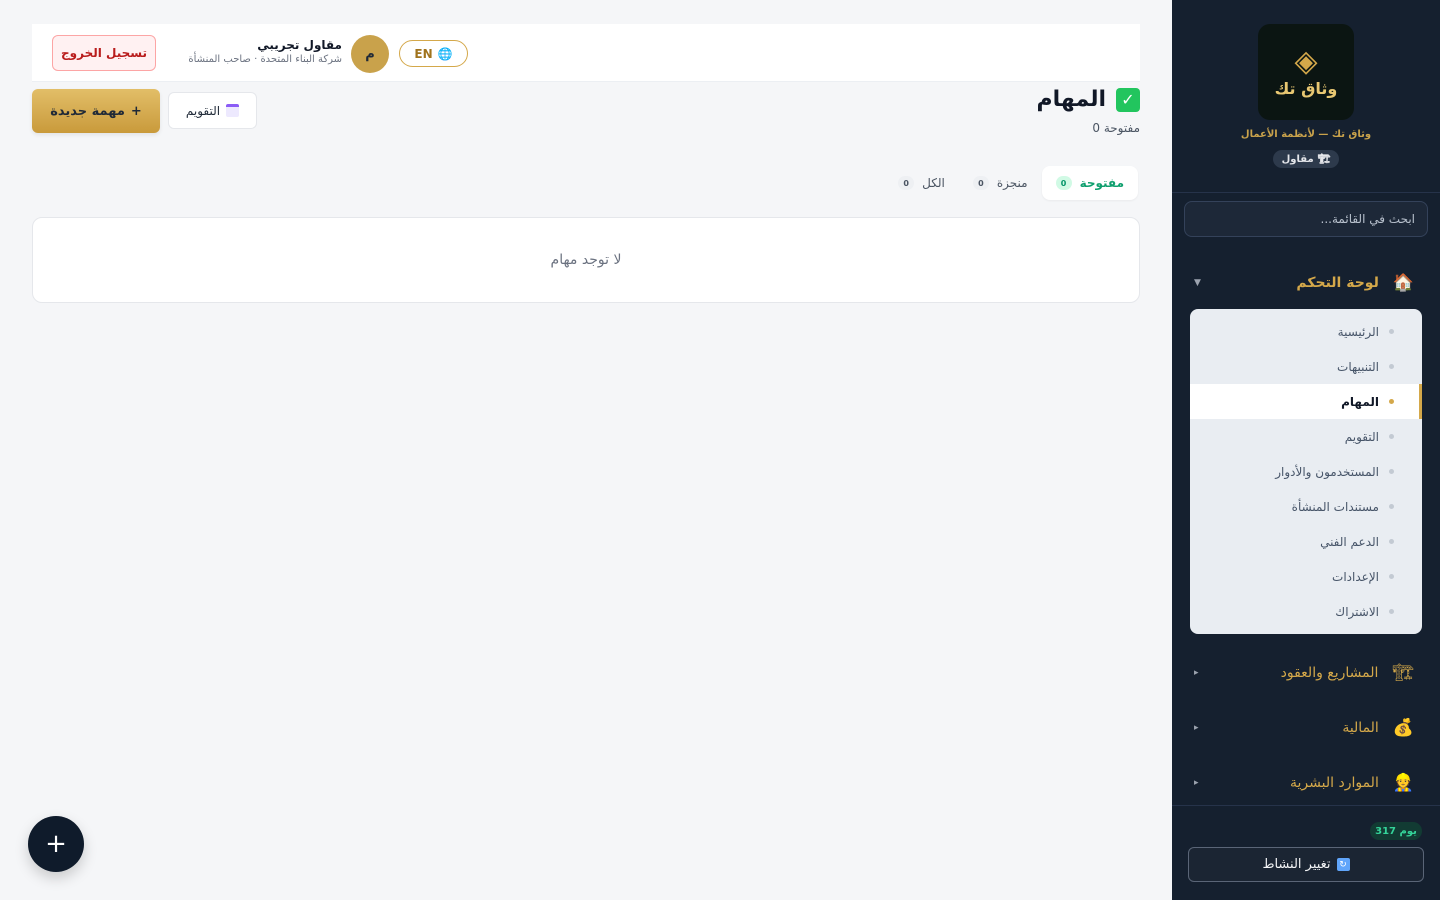  Describe the element at coordinates (1358, 331) in the screenshot. I see `sidebar-item-label: الرئيسية` at that location.